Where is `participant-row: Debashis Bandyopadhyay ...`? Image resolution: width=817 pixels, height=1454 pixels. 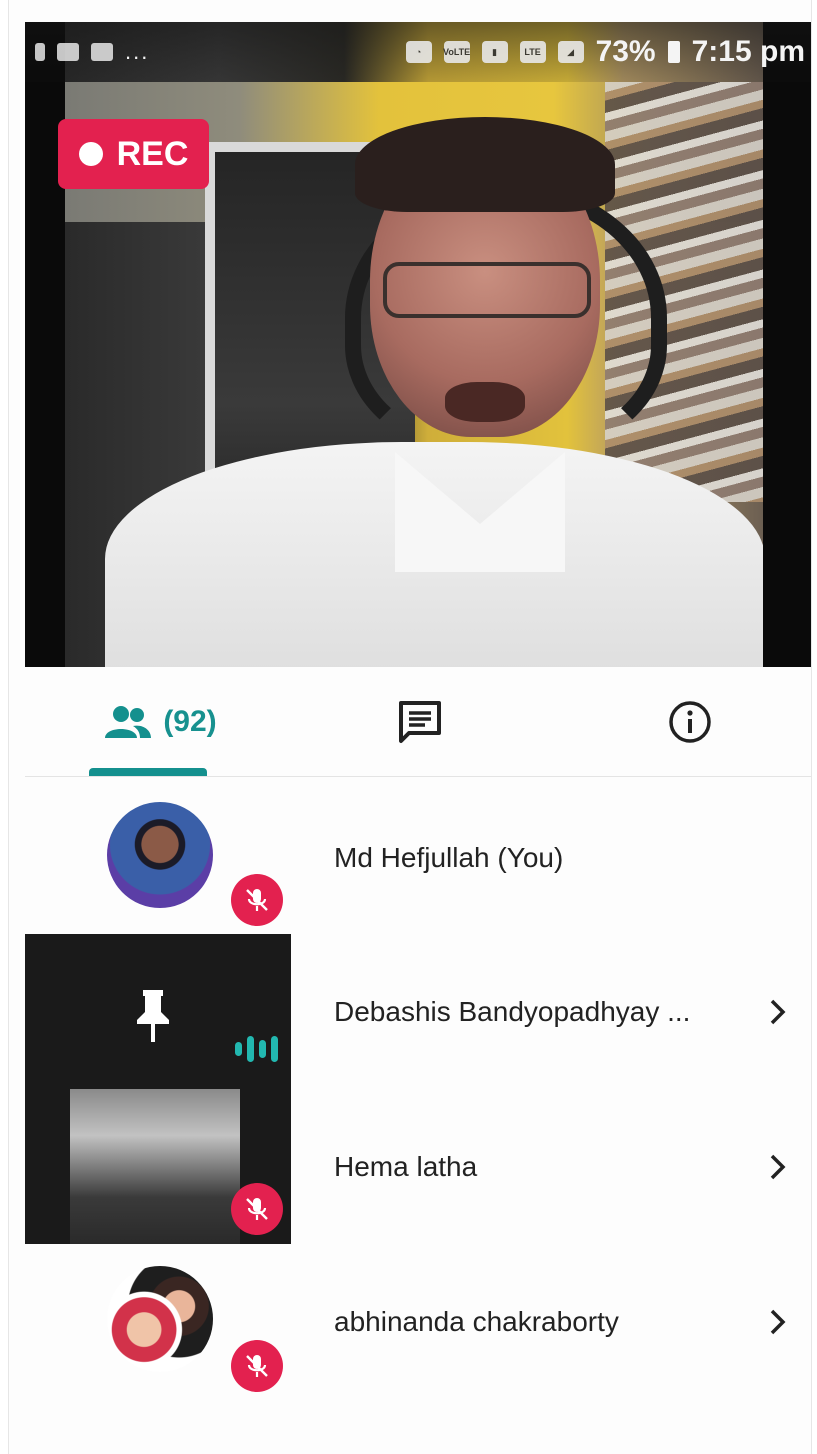 participant-row: Debashis Bandyopadhyay ... is located at coordinates (418, 1011).